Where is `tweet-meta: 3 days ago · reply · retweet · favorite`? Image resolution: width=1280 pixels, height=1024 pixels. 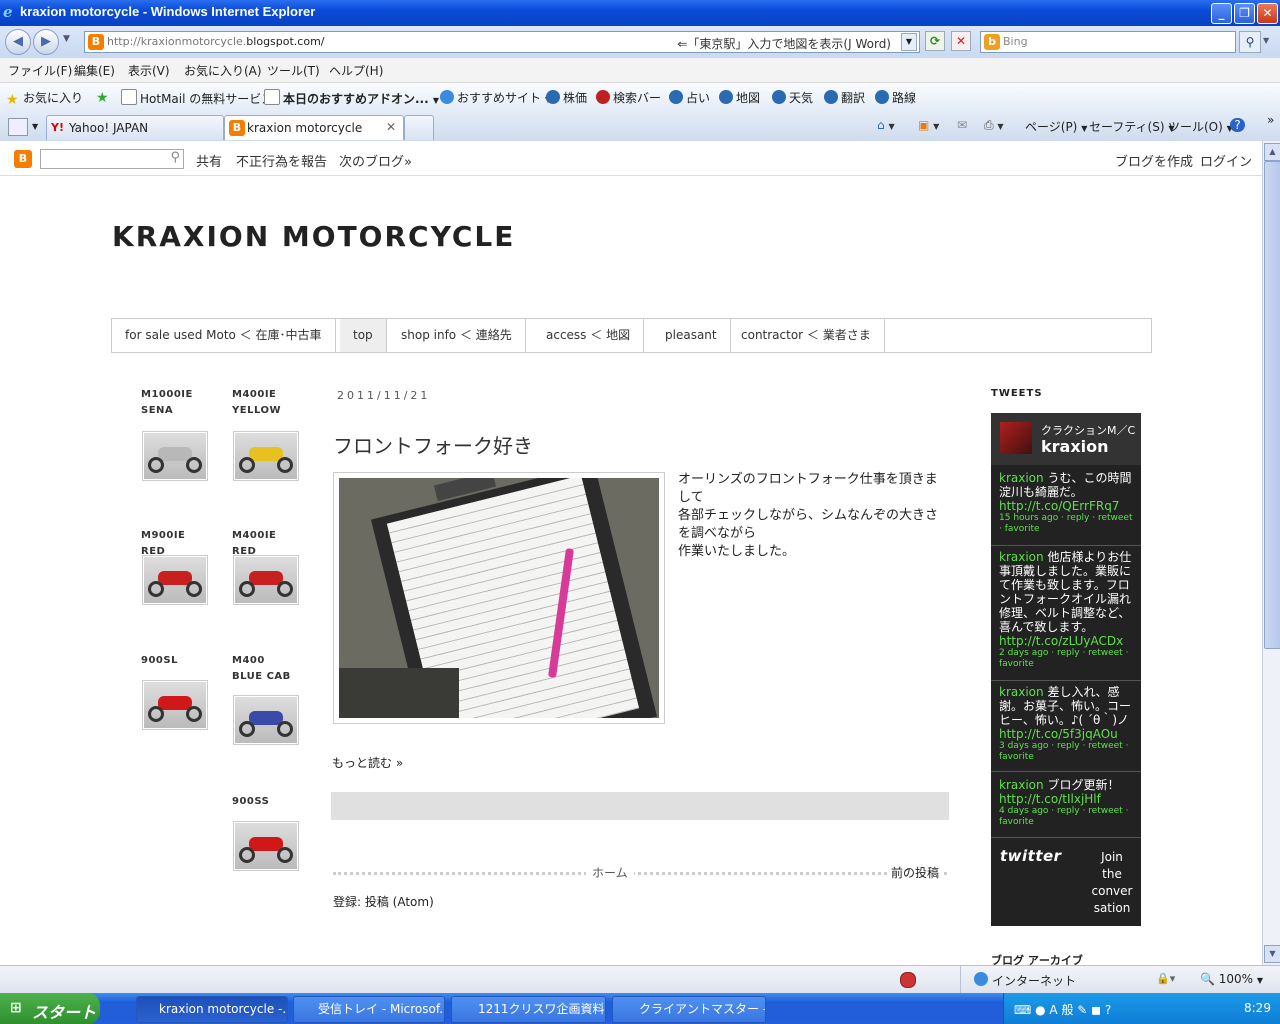
tweet-meta: 3 days ago · reply · retweet · favorite is located at coordinates (1066, 752).